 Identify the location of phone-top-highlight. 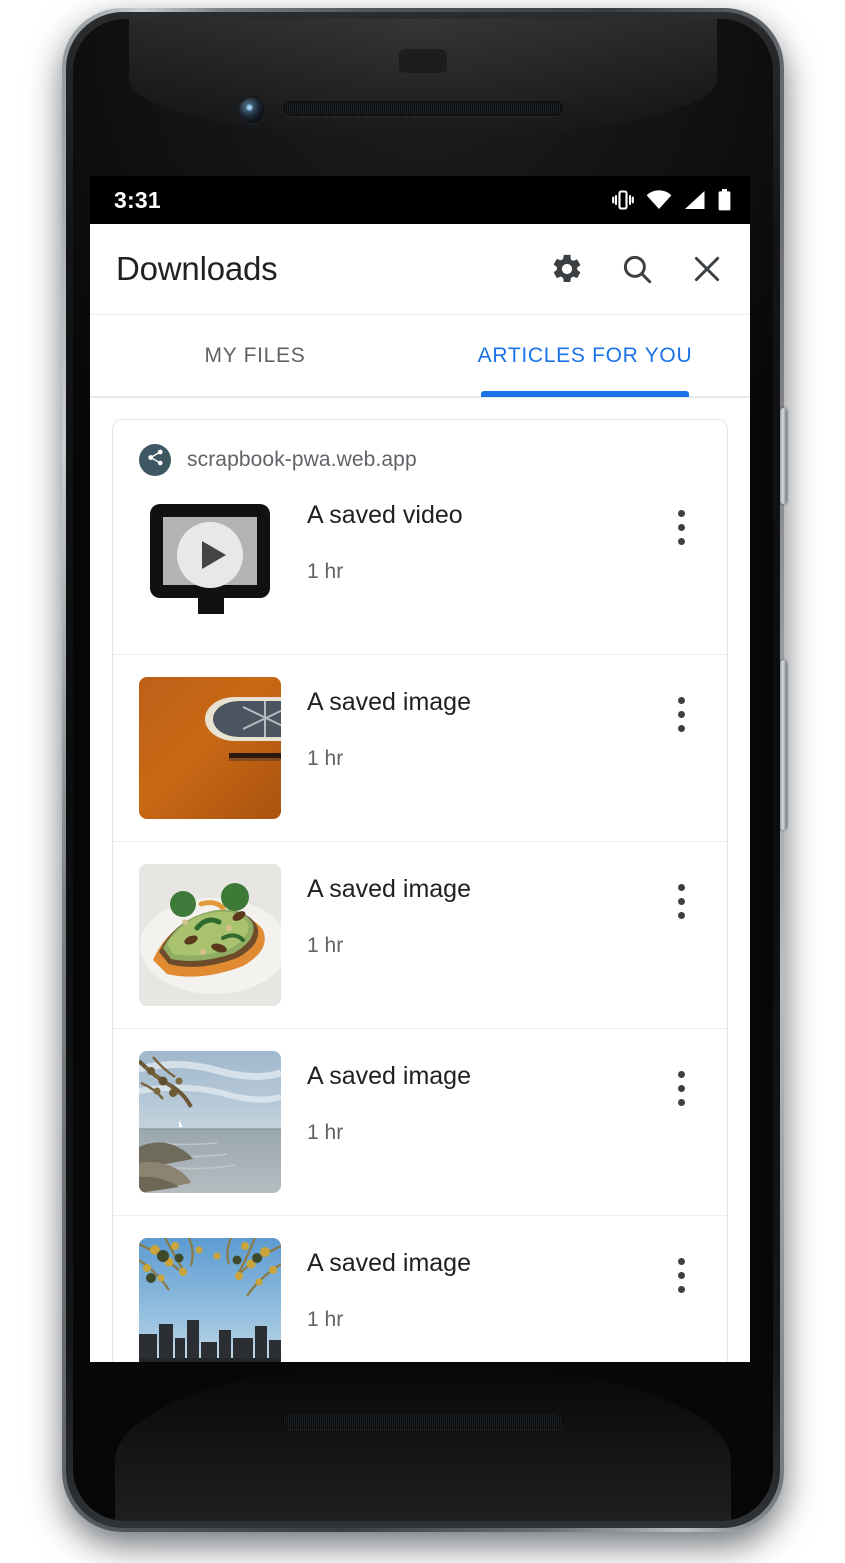
(423, 79).